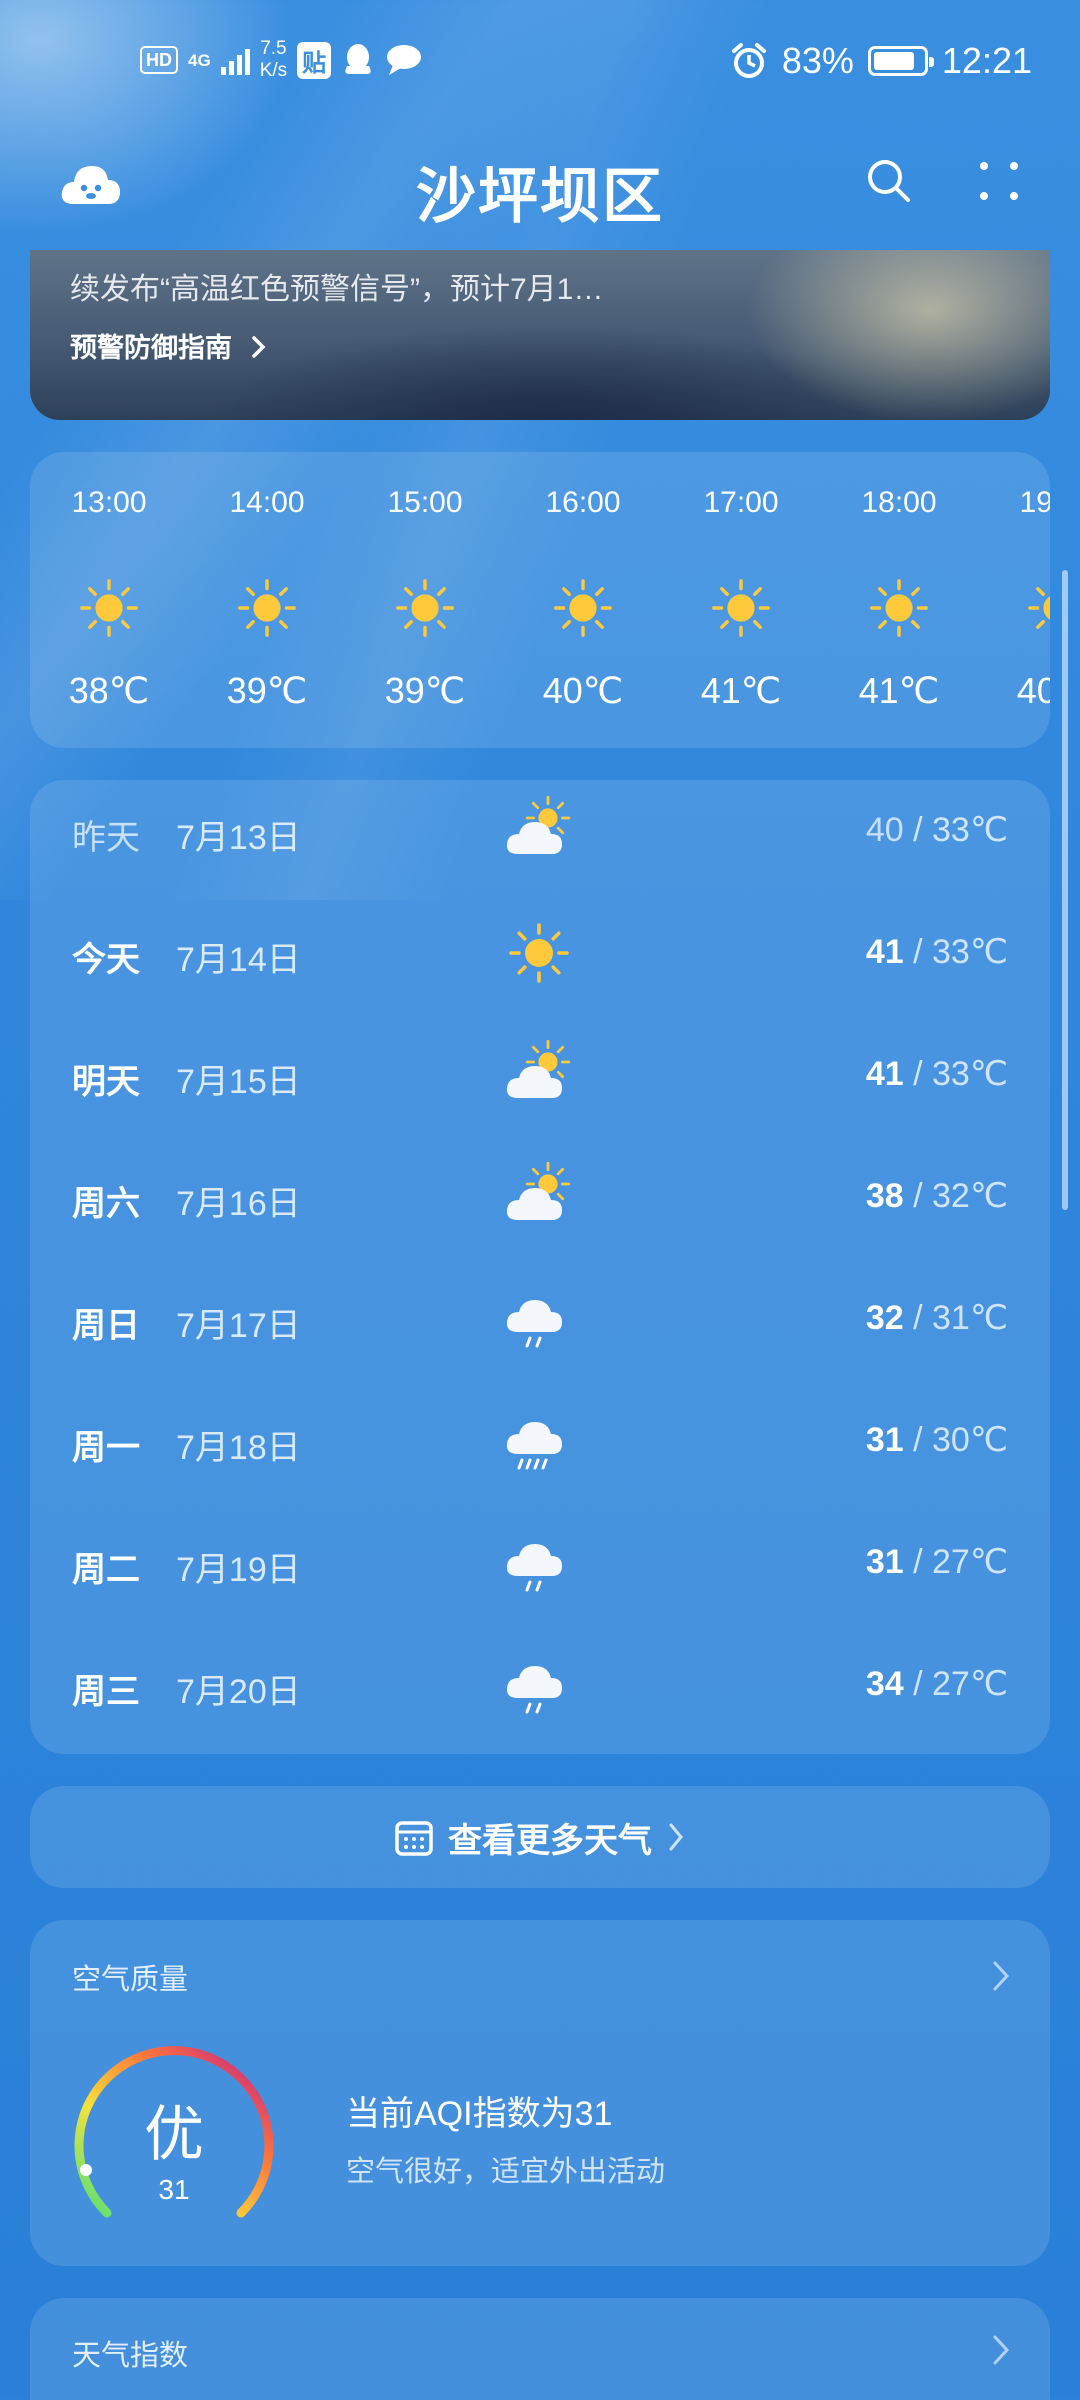 The image size is (1080, 2400). I want to click on hourly-item: 15:00 39℃, so click(425, 600).